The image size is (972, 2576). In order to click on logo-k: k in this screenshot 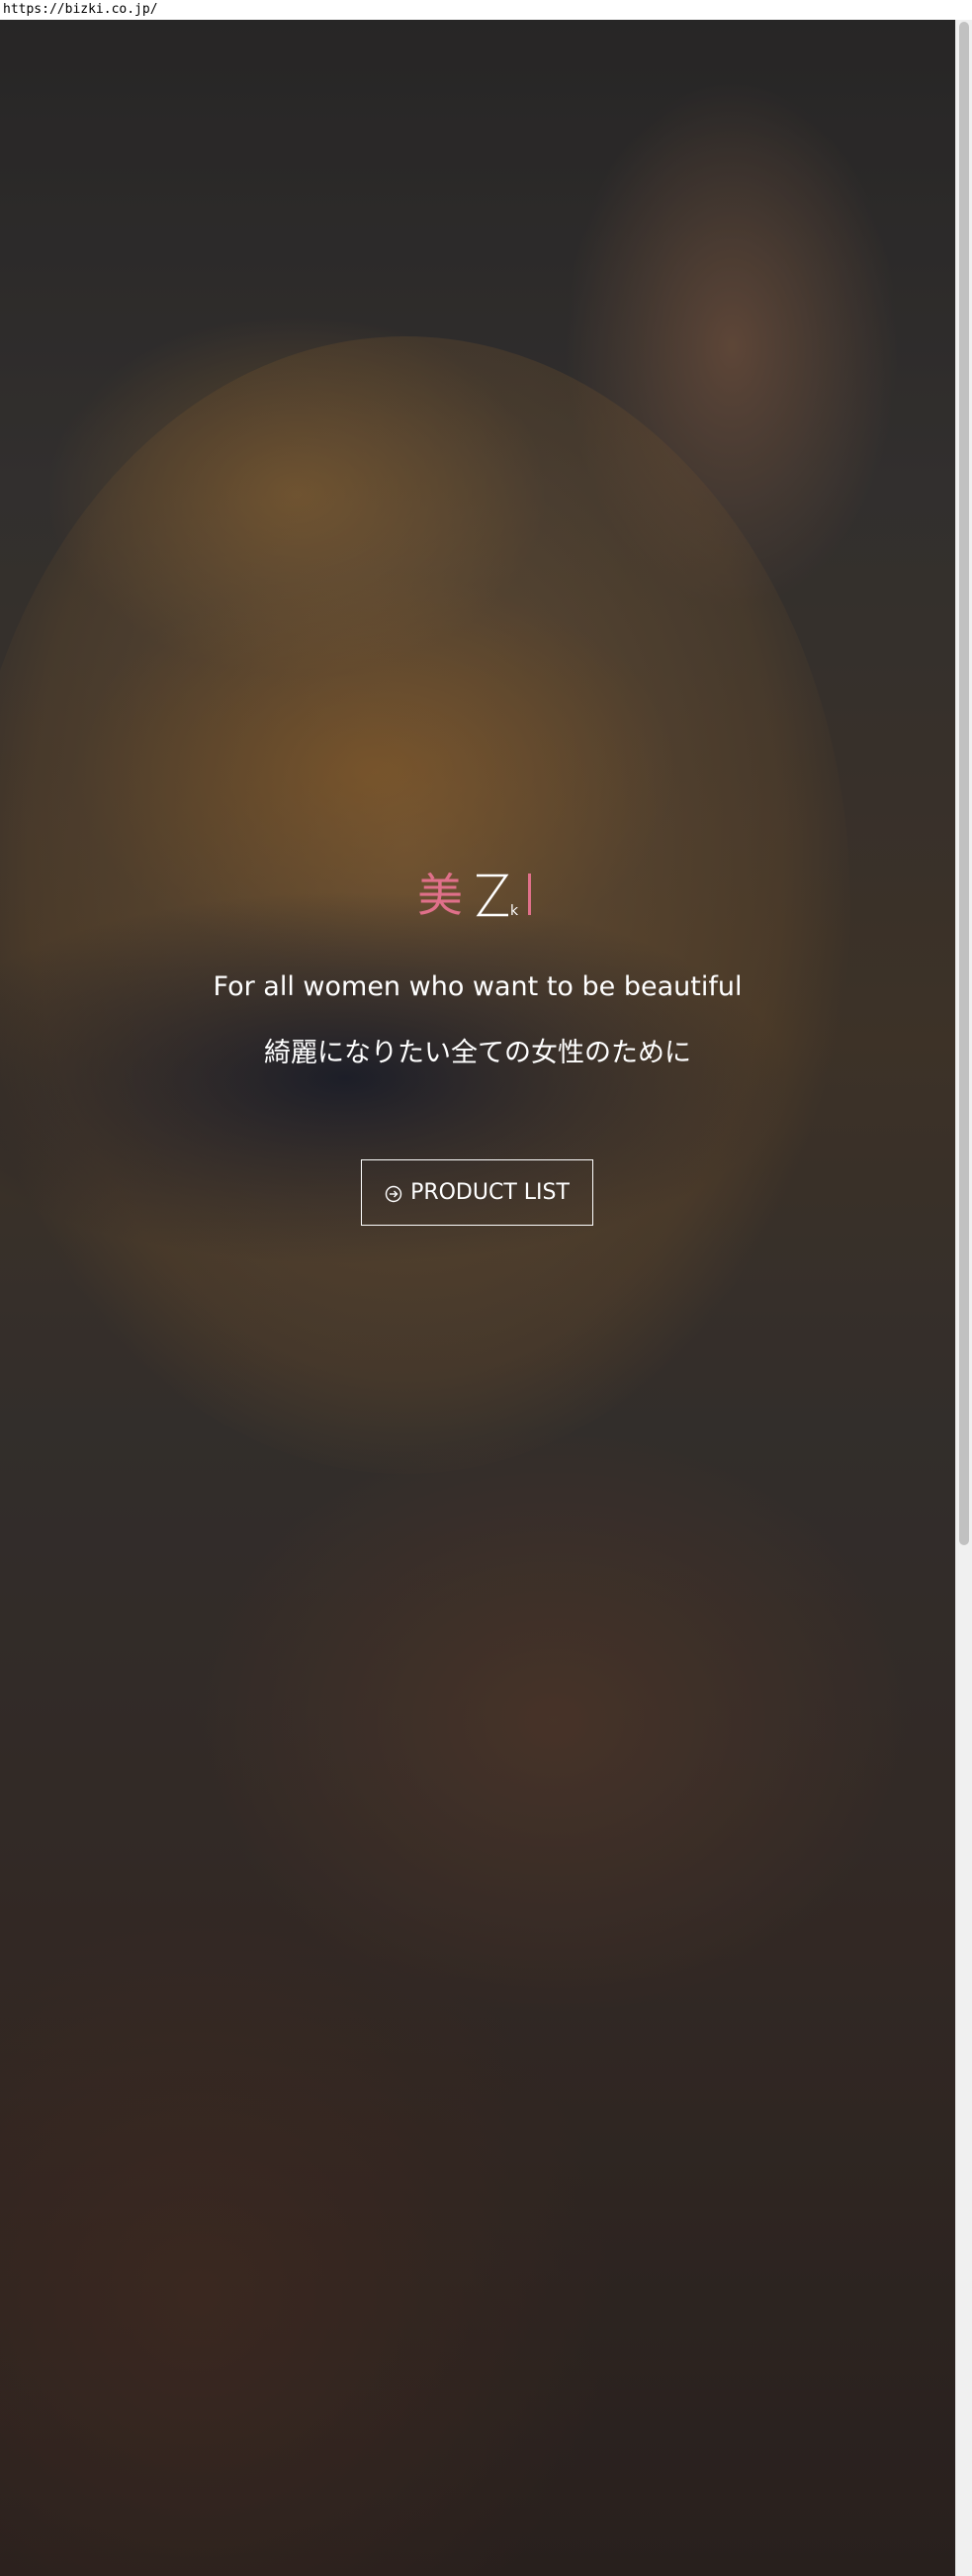, I will do `click(514, 911)`.